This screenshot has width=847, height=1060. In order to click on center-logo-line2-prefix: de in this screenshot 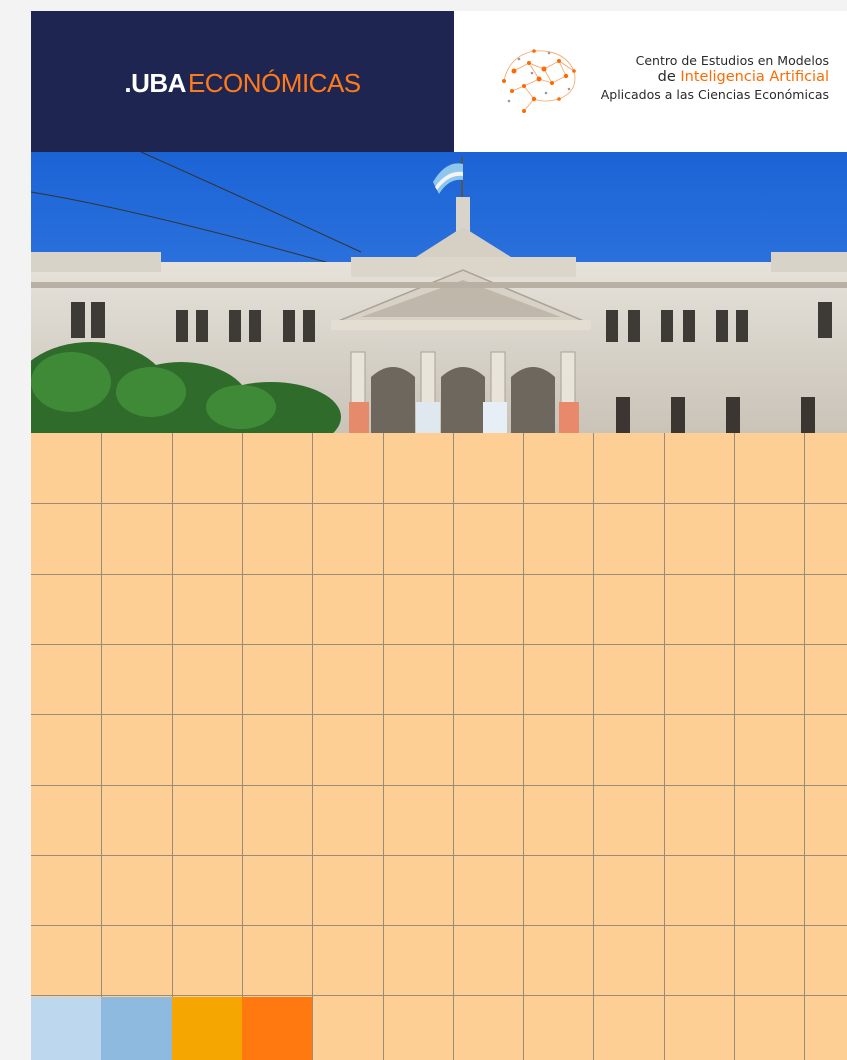, I will do `click(669, 77)`.